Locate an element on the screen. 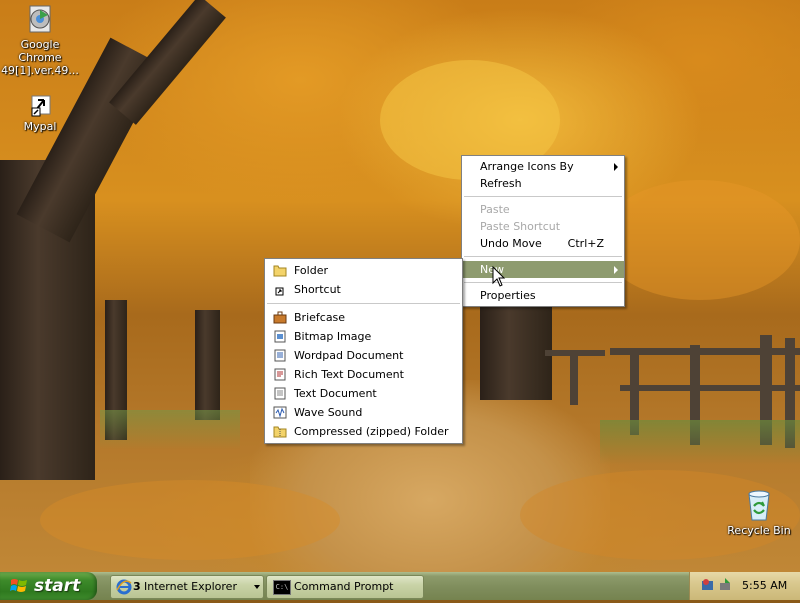 This screenshot has width=800, height=603. menu-item-label: Refresh is located at coordinates (501, 183).